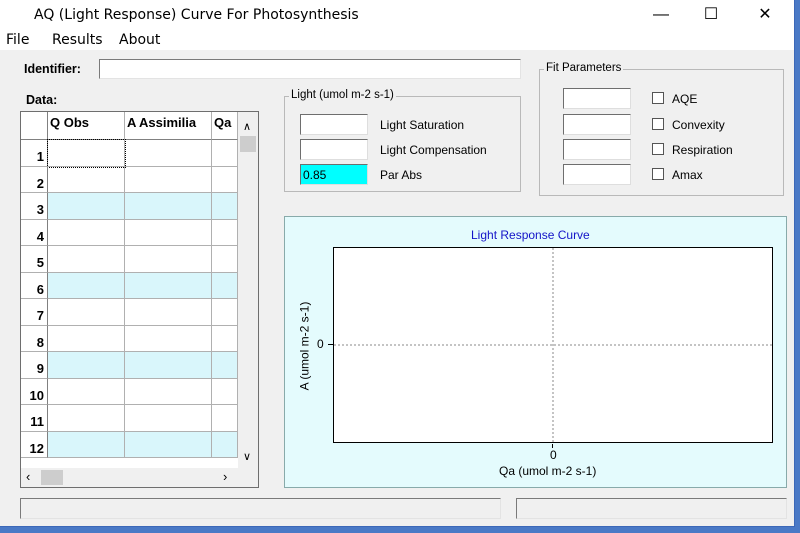  What do you see at coordinates (34, 153) in the screenshot?
I see `row-header: 1` at bounding box center [34, 153].